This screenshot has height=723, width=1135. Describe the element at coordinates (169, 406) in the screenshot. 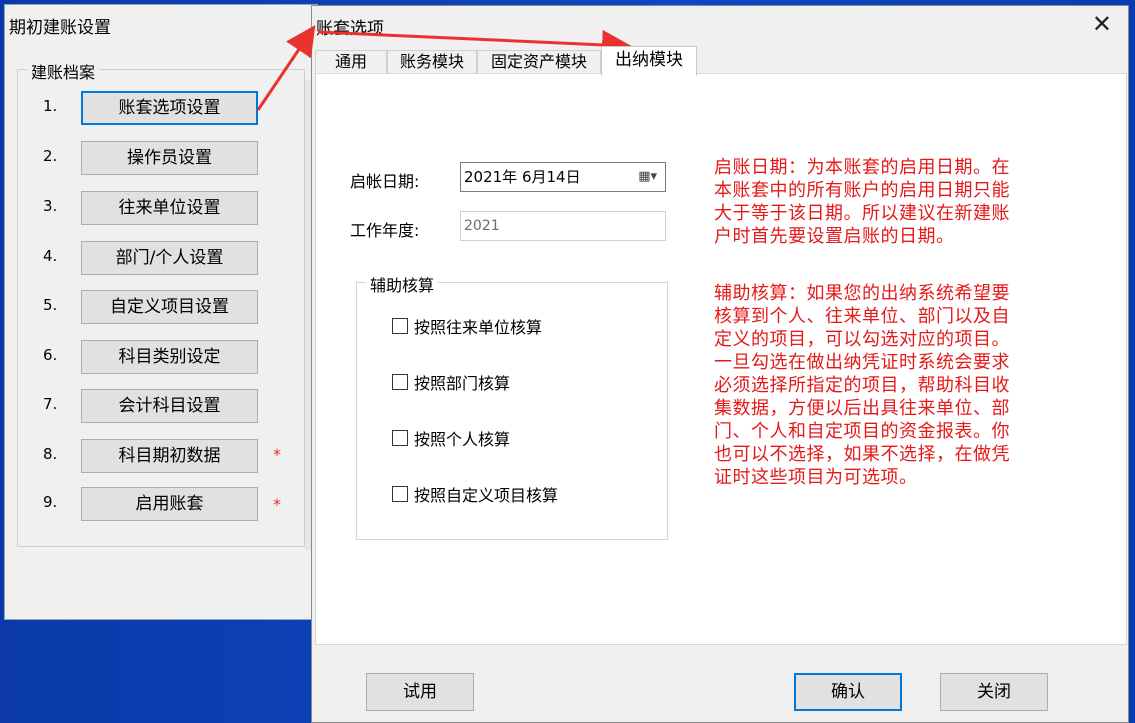

I see `accounting-subject-button: 会计科目设置` at that location.